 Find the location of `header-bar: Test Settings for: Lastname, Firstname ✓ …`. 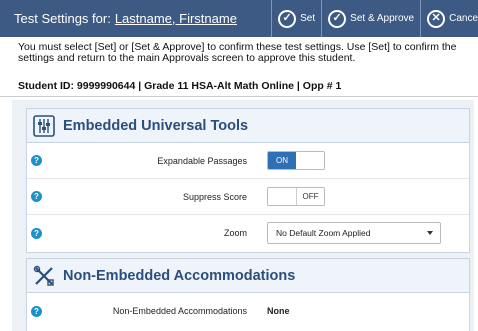

header-bar: Test Settings for: Lastname, Firstname ✓ … is located at coordinates (239, 18).